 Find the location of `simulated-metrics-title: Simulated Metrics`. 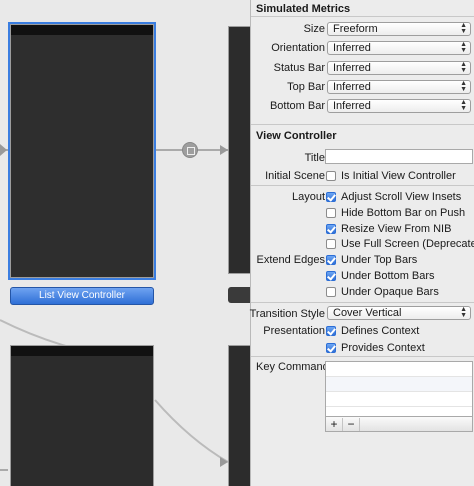

simulated-metrics-title: Simulated Metrics is located at coordinates (303, 9).